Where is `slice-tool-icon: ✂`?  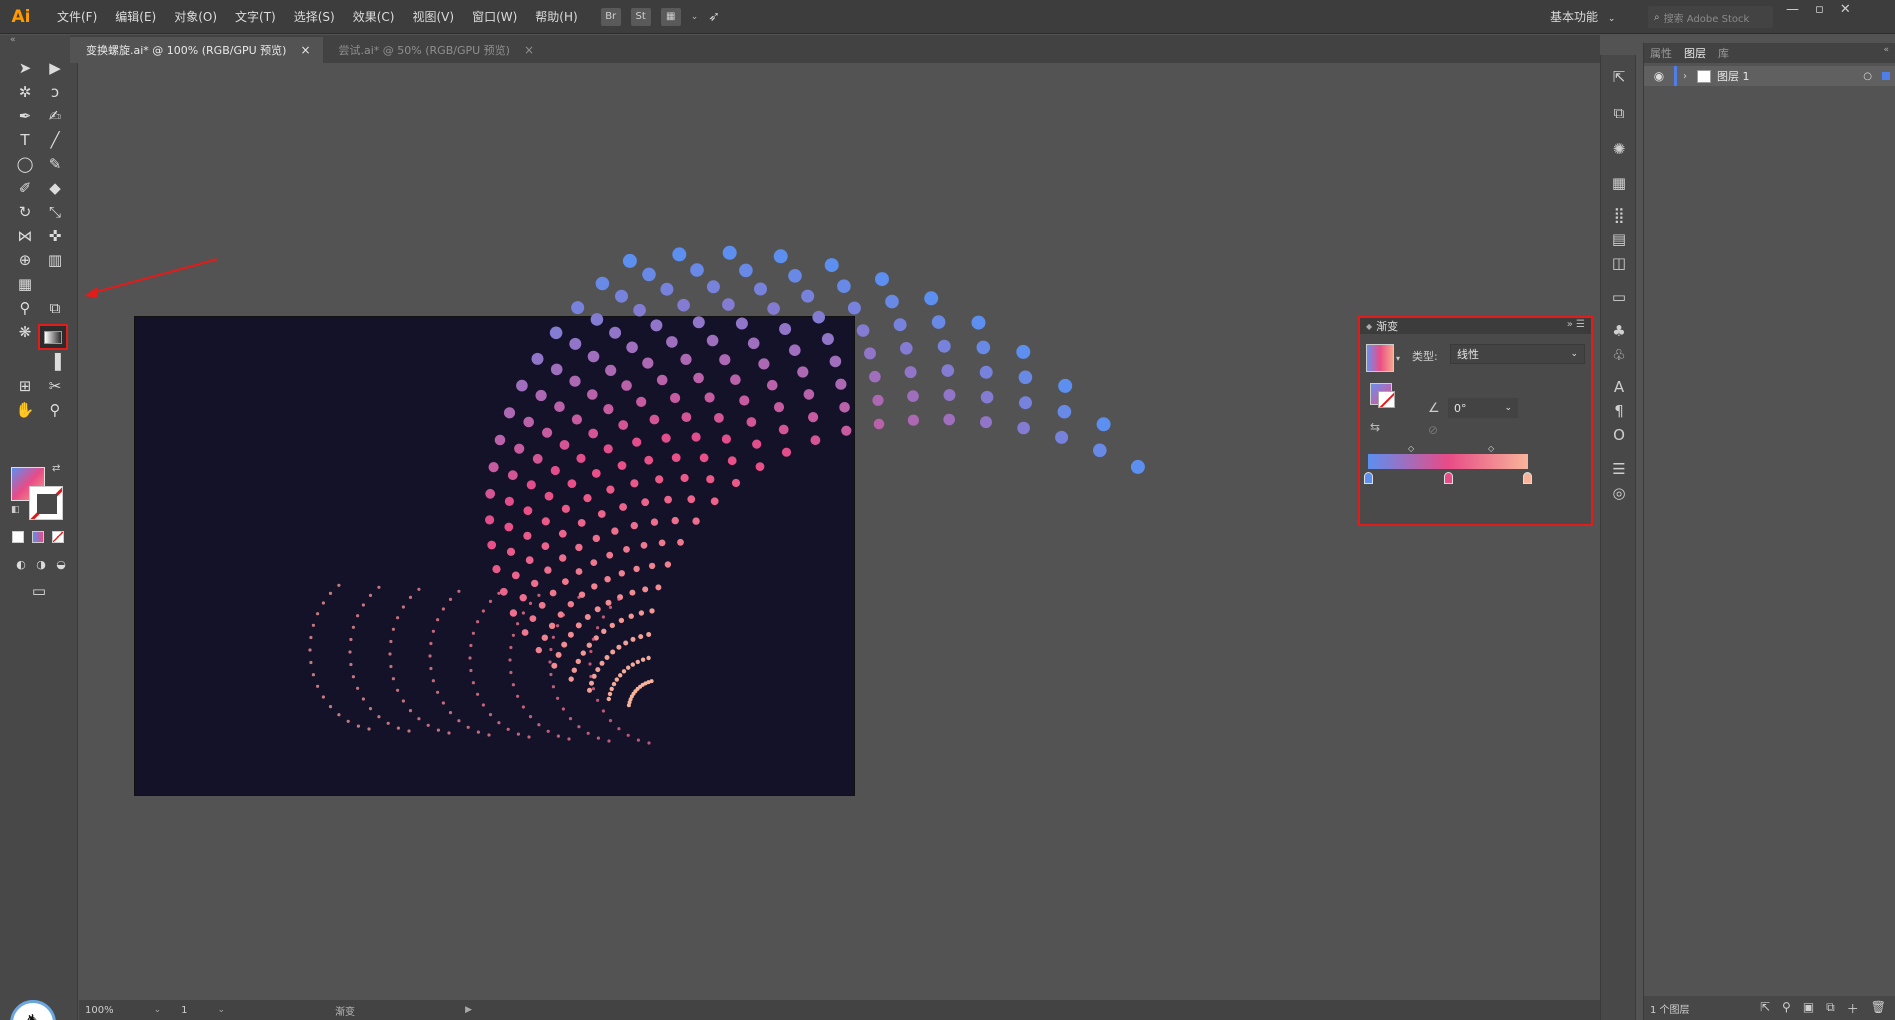
slice-tool-icon: ✂ is located at coordinates (55, 386).